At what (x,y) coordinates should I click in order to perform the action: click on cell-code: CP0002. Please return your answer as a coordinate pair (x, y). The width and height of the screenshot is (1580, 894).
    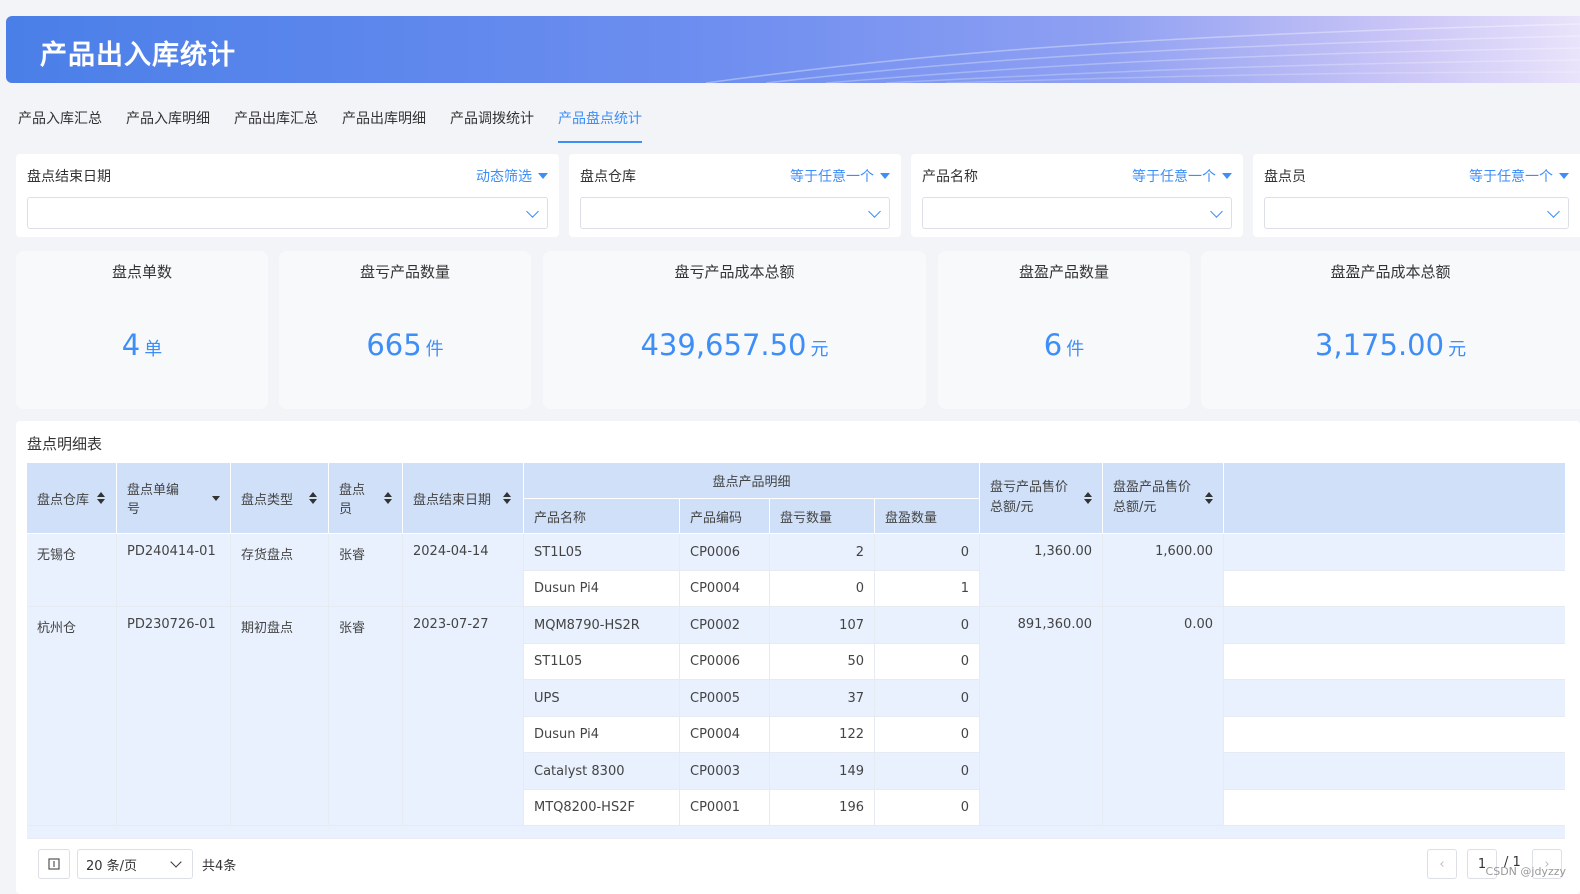
    Looking at the image, I should click on (725, 625).